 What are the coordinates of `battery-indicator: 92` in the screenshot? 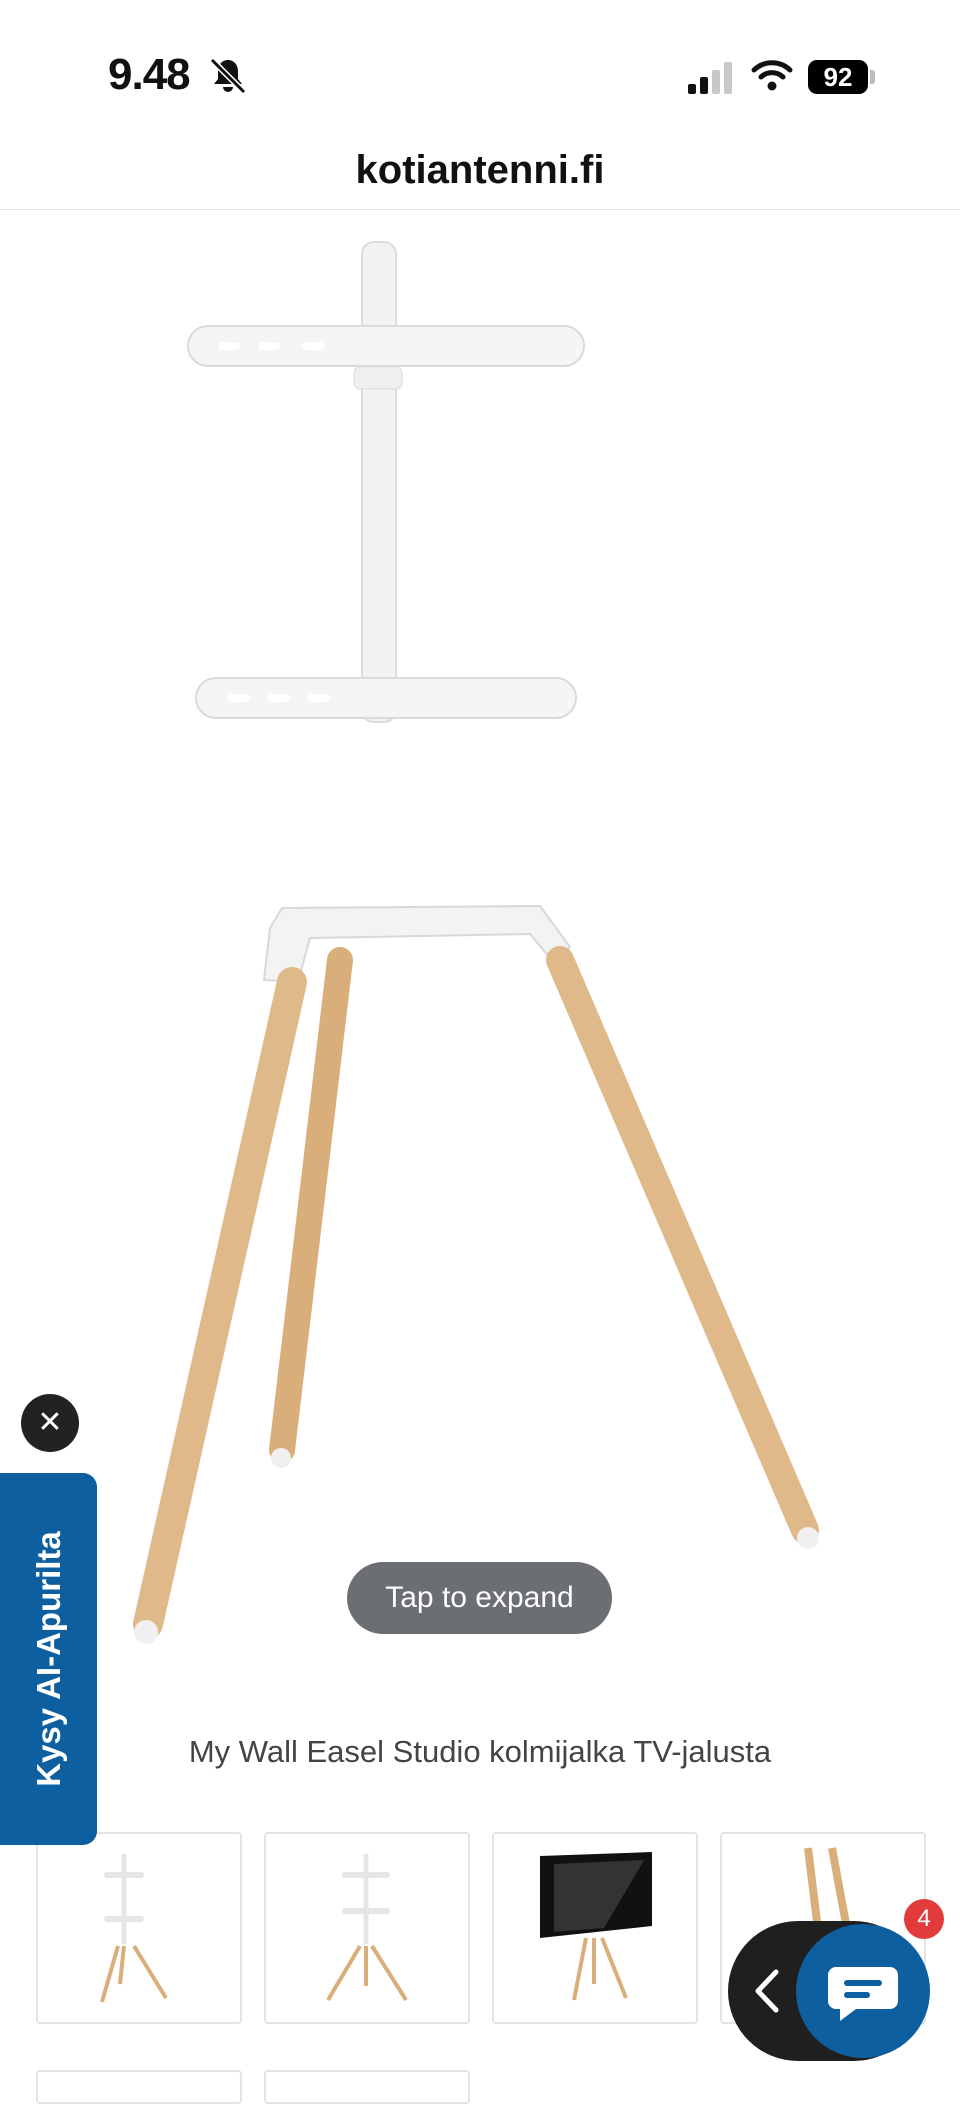 It's located at (838, 77).